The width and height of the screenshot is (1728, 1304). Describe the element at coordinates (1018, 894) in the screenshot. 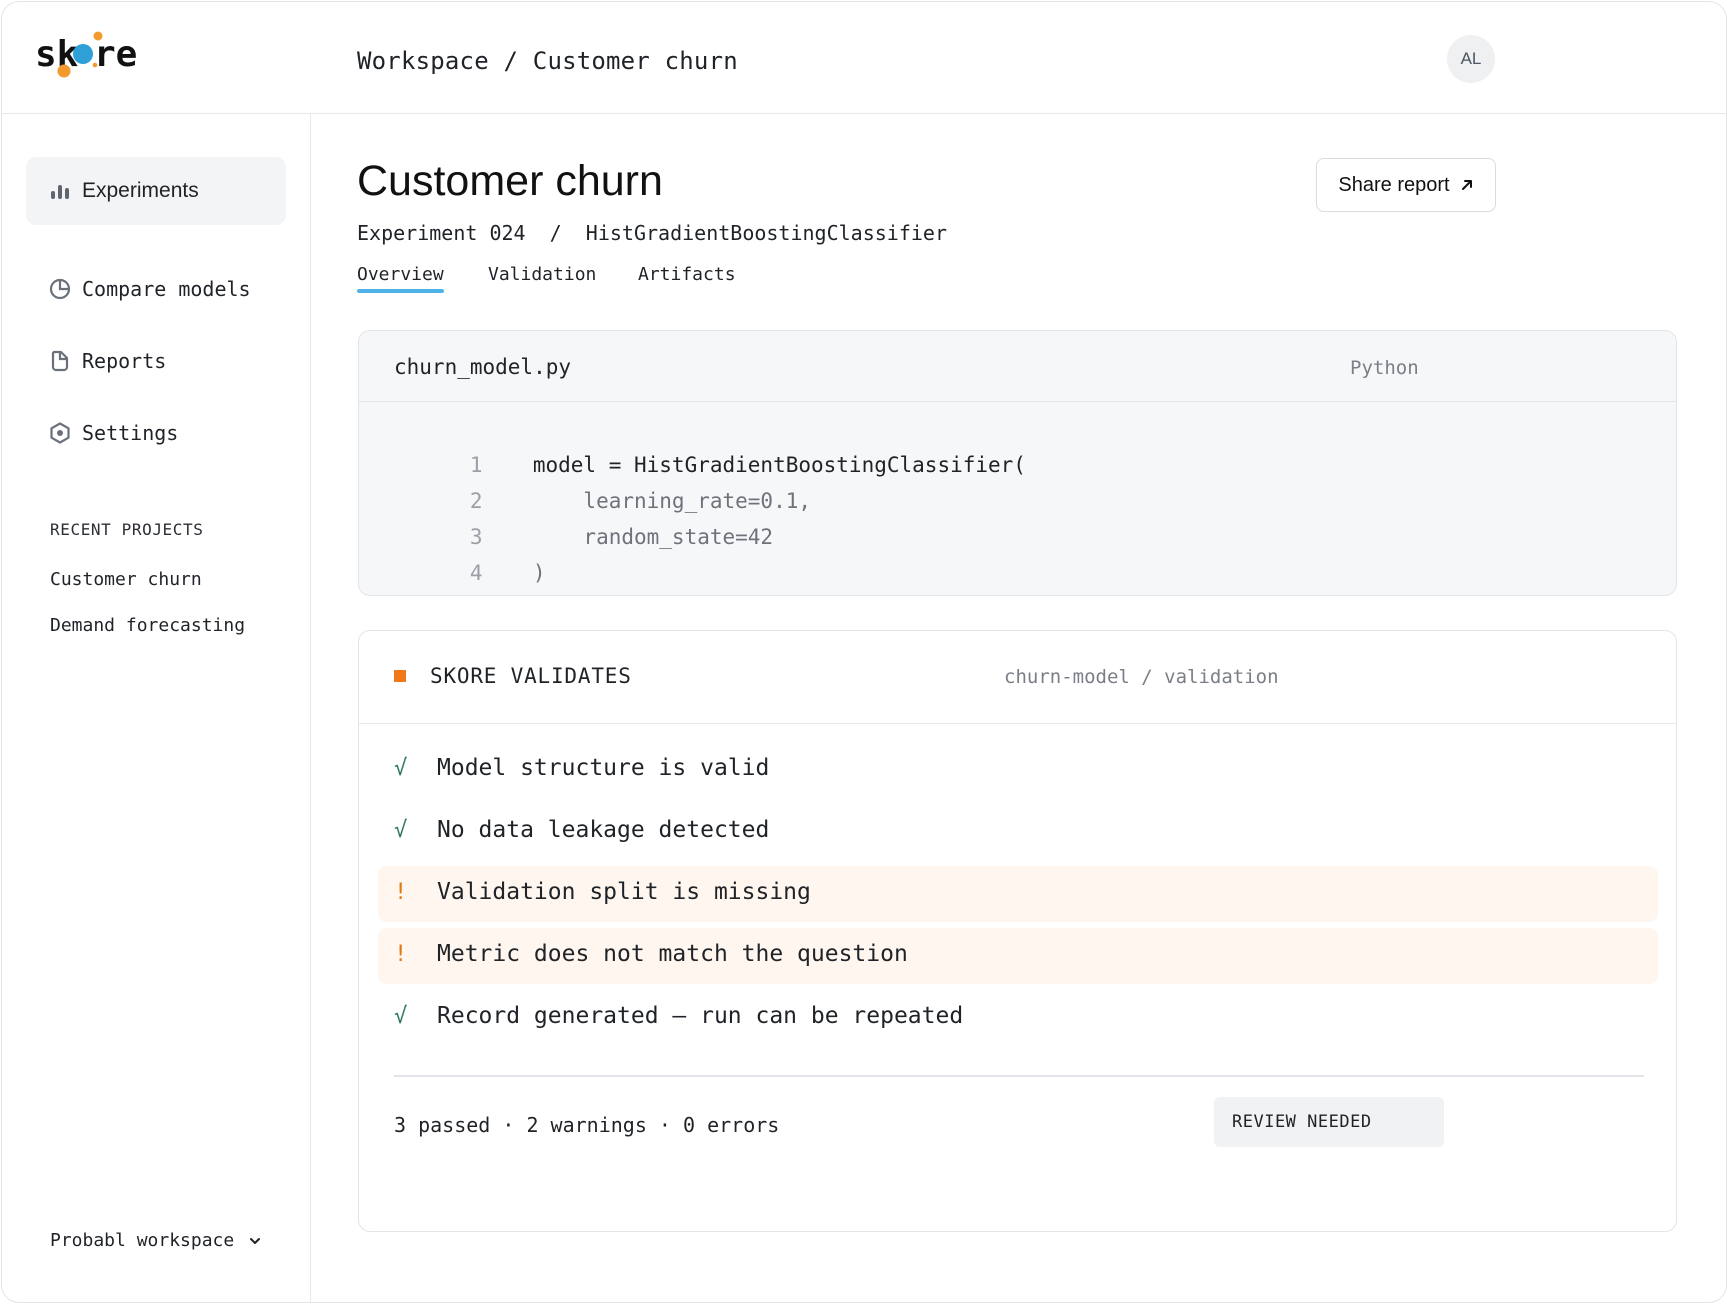

I see `check-row-warning: ! Validation split is missing` at that location.